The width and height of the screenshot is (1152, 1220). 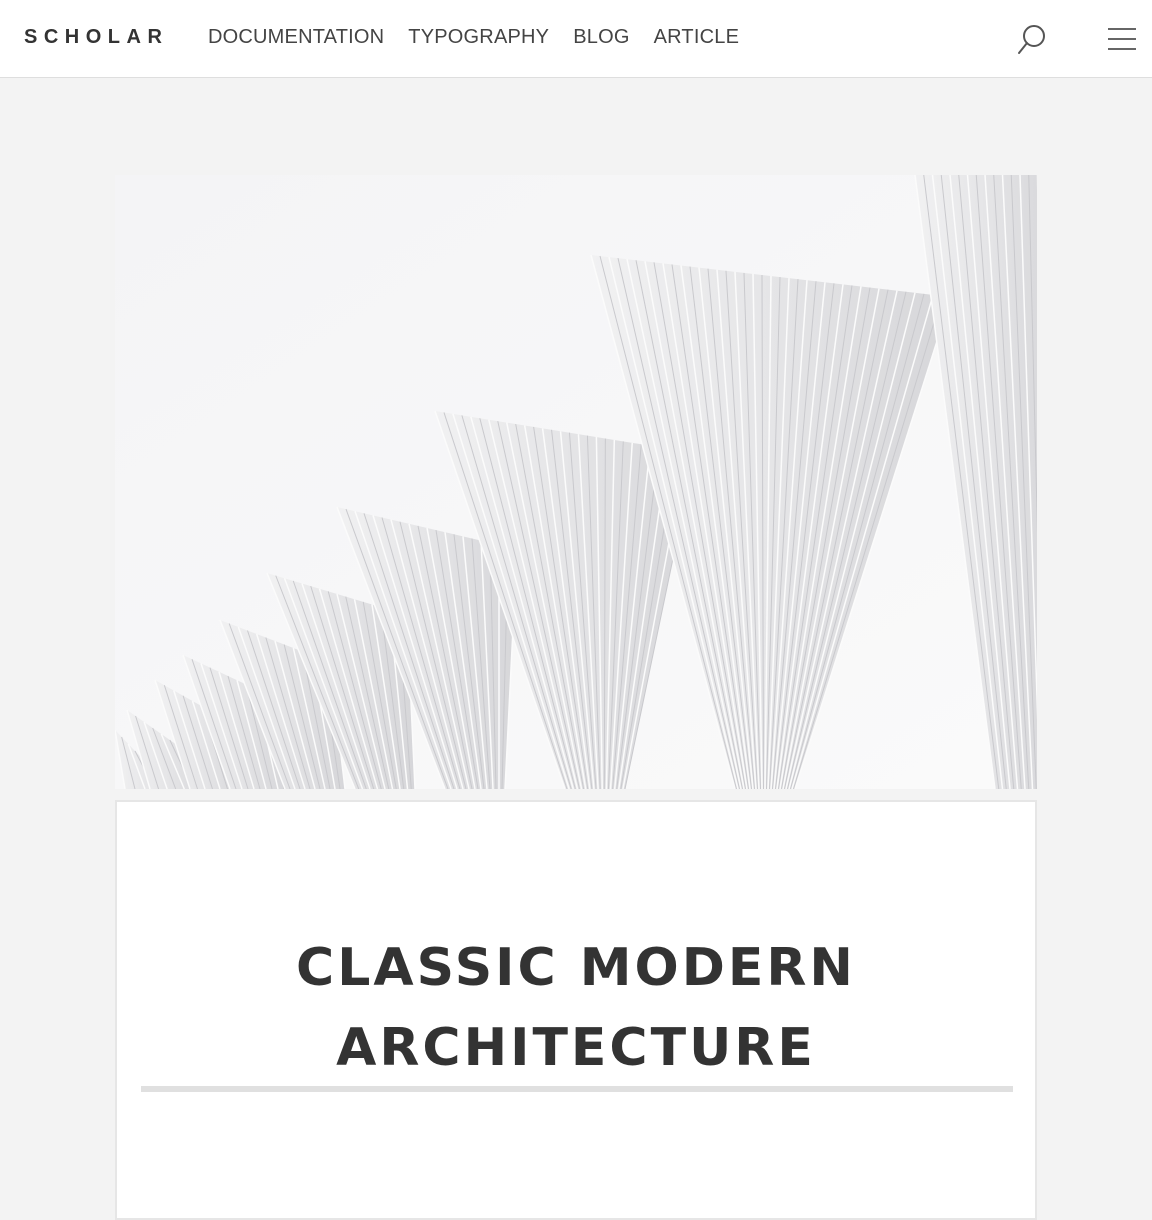 What do you see at coordinates (577, 1089) in the screenshot?
I see `title-divider` at bounding box center [577, 1089].